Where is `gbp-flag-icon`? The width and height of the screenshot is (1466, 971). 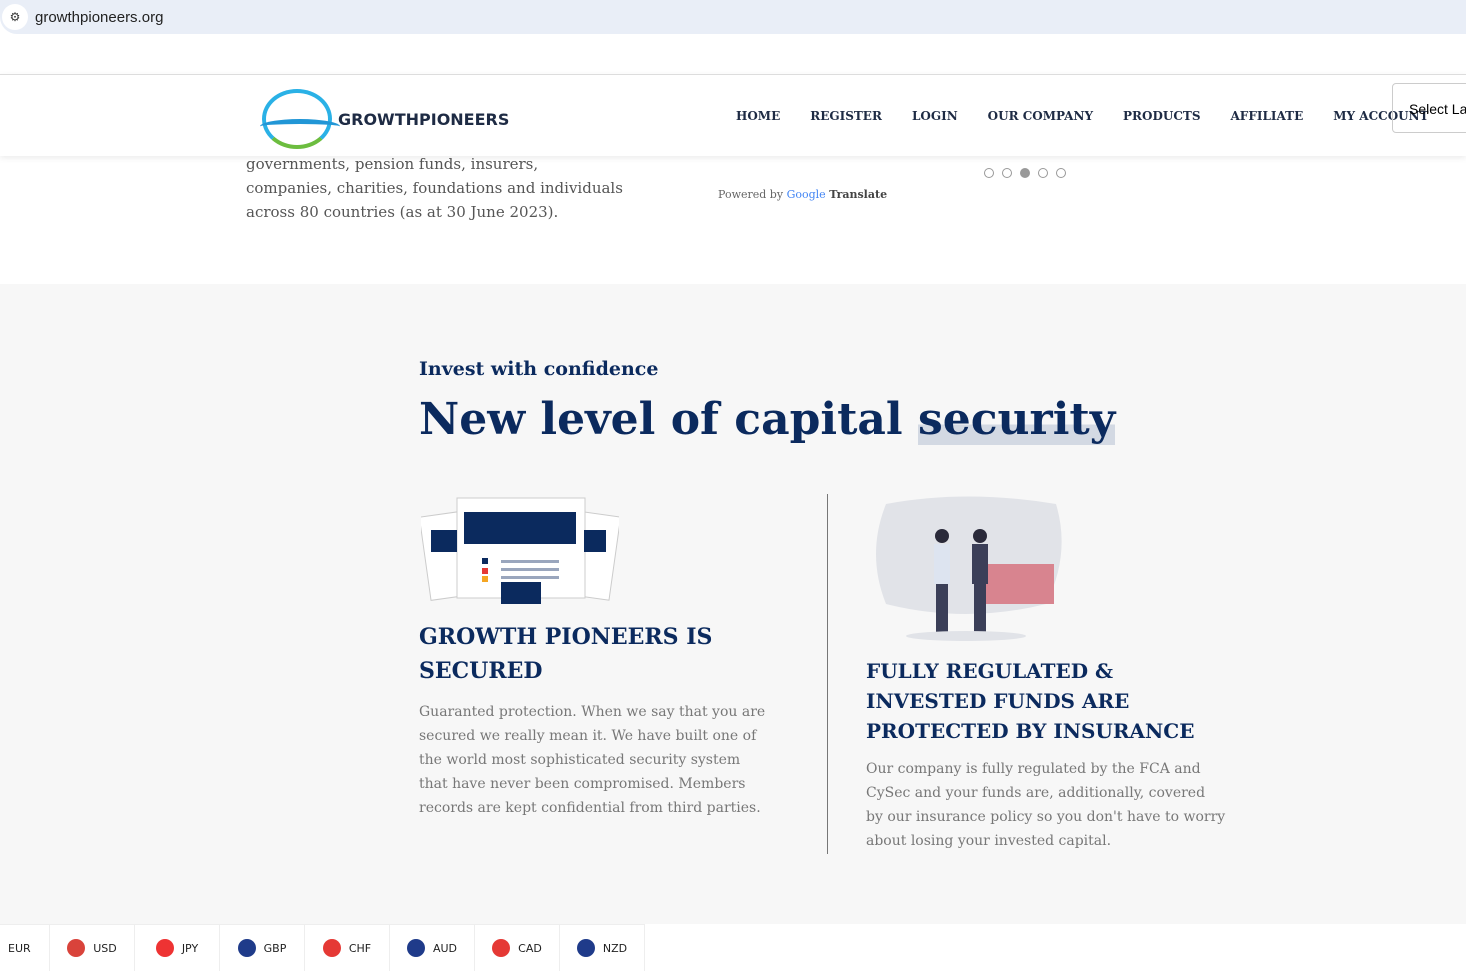 gbp-flag-icon is located at coordinates (246, 948).